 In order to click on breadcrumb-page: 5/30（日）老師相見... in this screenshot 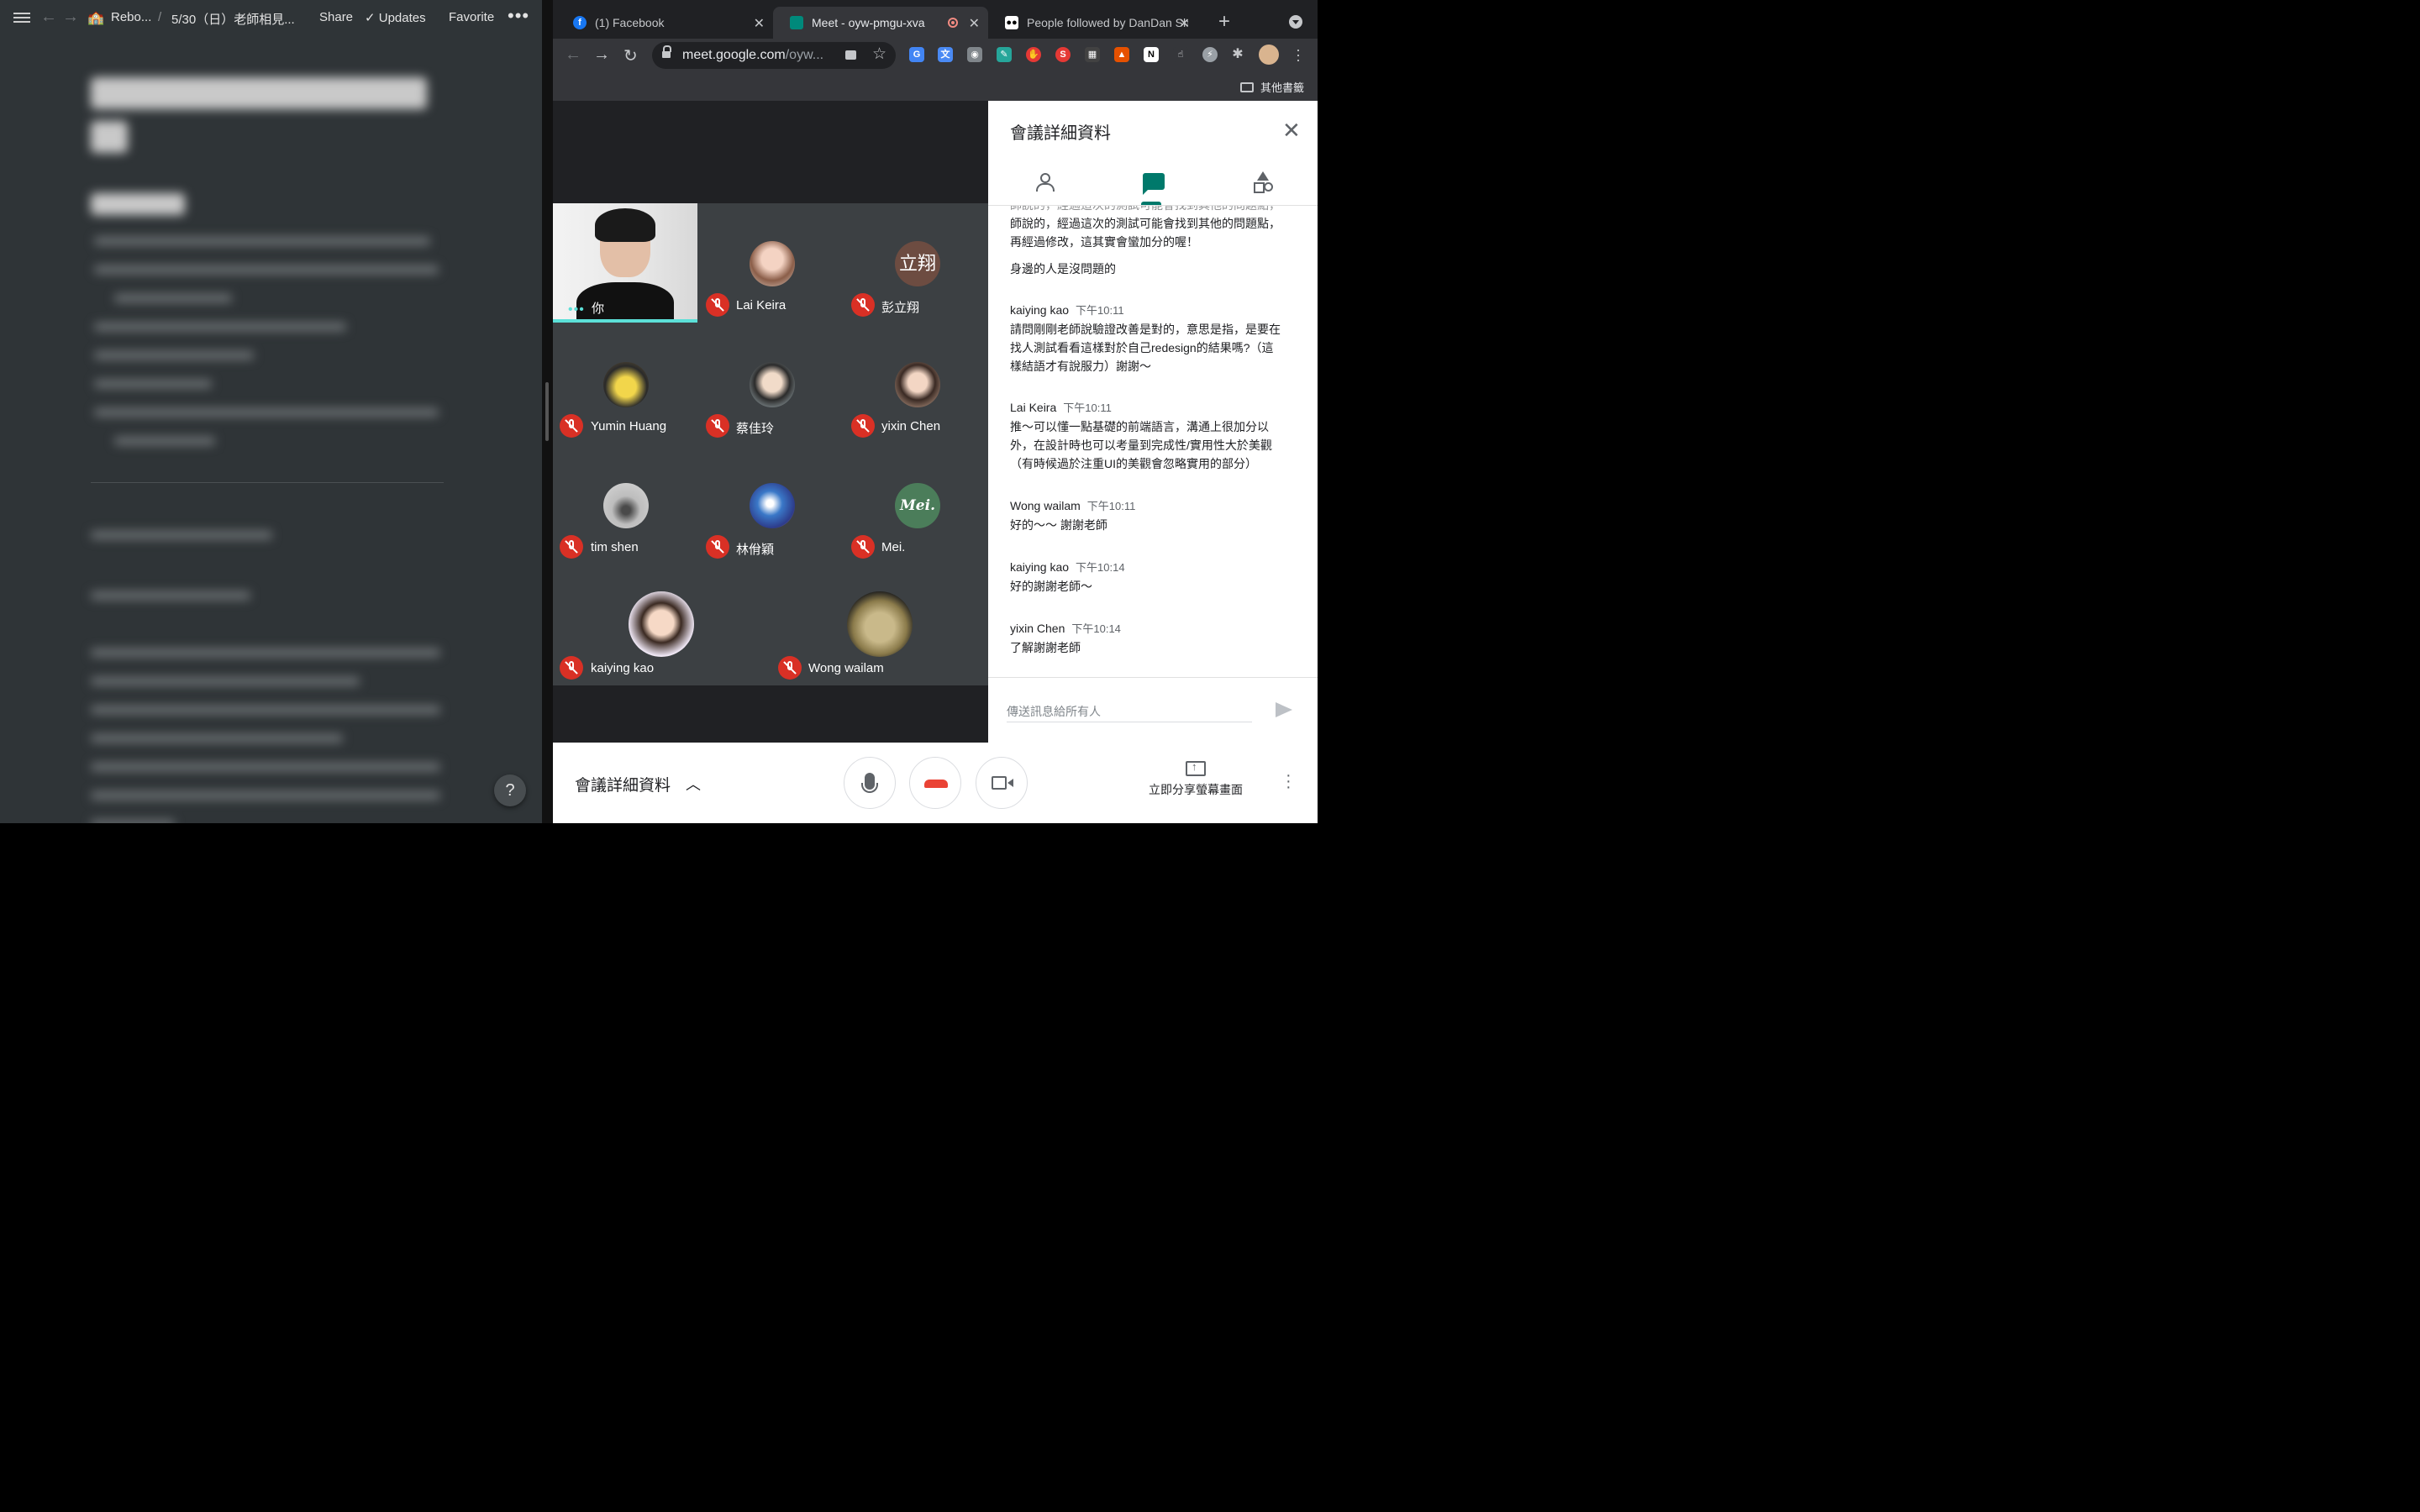, I will do `click(233, 19)`.